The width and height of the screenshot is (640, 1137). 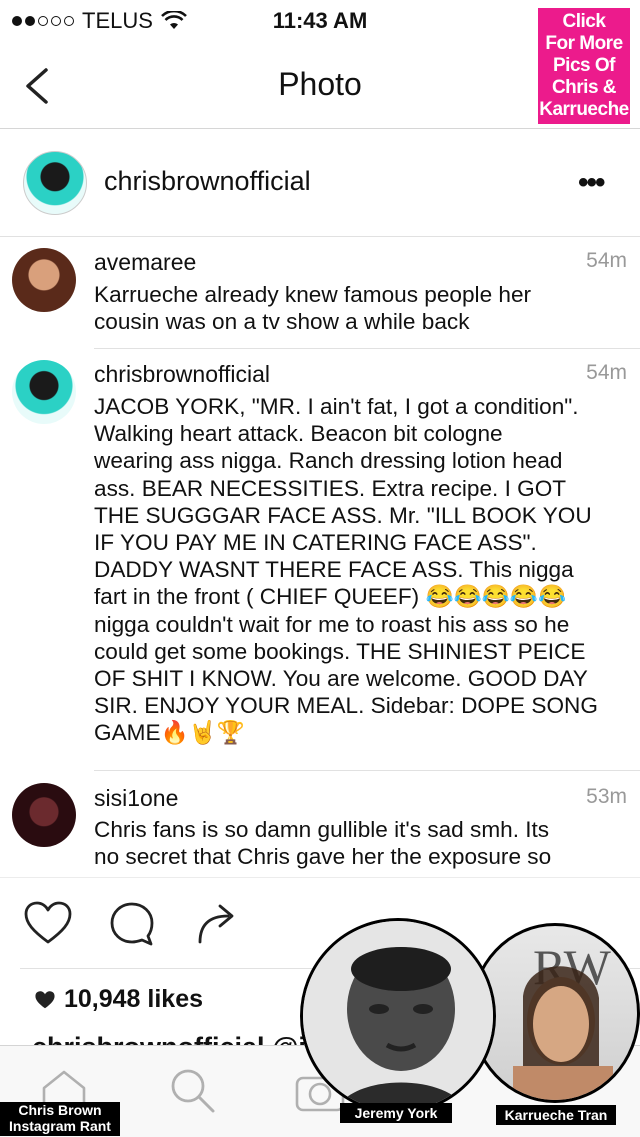 I want to click on promo-line: Karrueche, so click(x=584, y=109).